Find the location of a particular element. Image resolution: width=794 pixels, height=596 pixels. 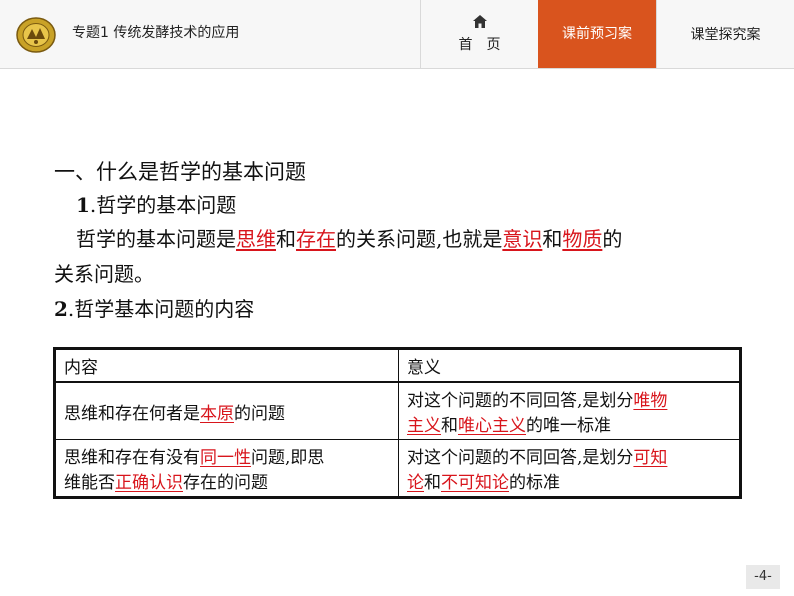

table-cell-meaning: 对这个问题的不同回答,是划分可知论和不可知论的标准 is located at coordinates (569, 468).